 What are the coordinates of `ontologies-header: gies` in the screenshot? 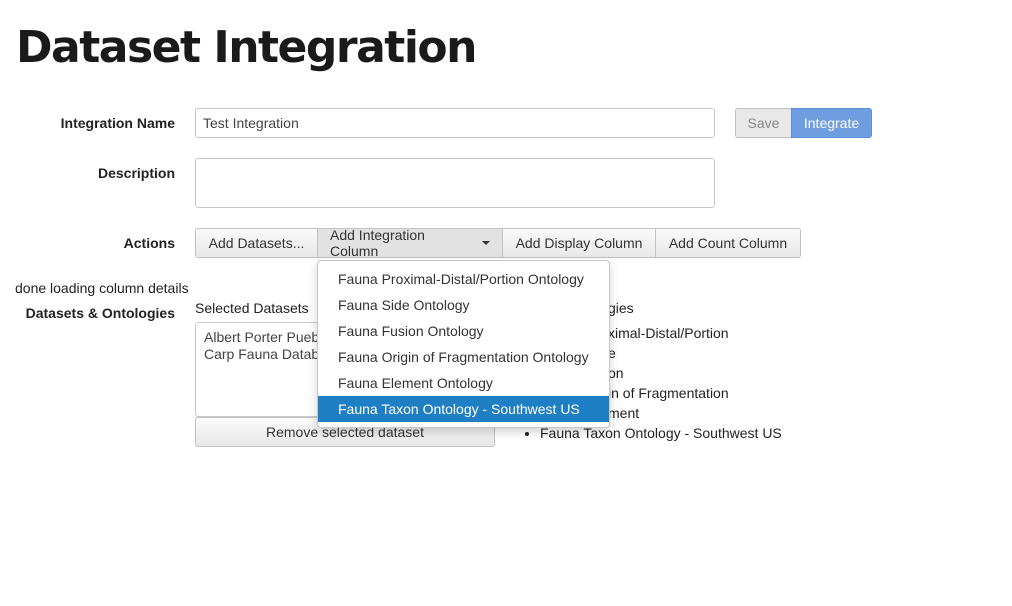 It's located at (621, 308).